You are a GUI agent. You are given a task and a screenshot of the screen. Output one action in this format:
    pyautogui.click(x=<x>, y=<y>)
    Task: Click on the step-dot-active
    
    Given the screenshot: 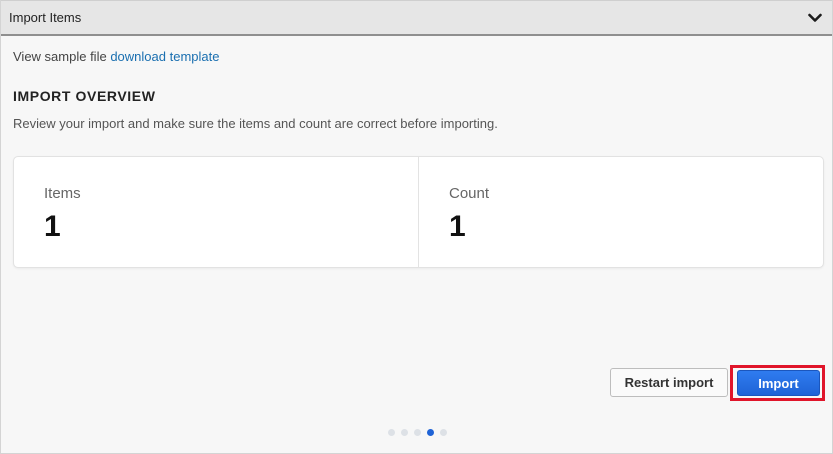 What is the action you would take?
    pyautogui.click(x=430, y=432)
    